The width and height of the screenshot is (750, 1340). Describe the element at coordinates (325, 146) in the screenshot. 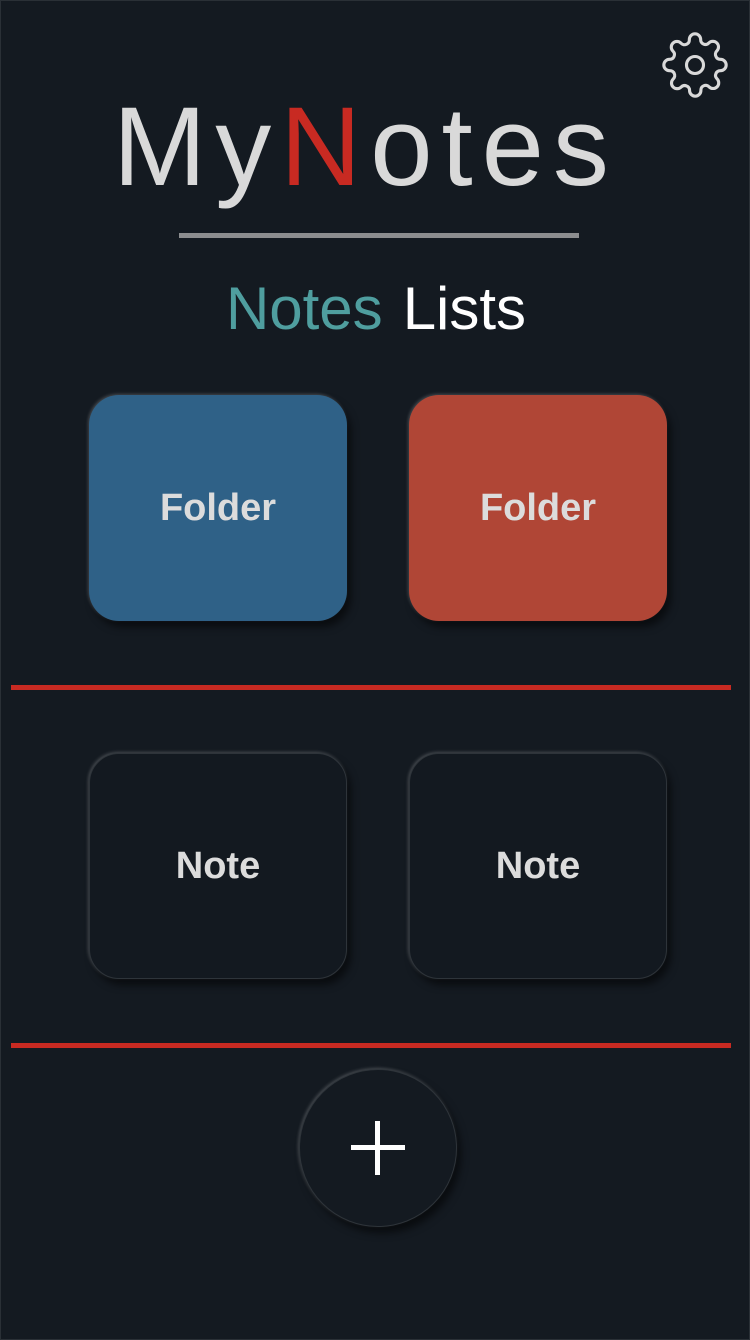

I see `logo-text-n: N` at that location.